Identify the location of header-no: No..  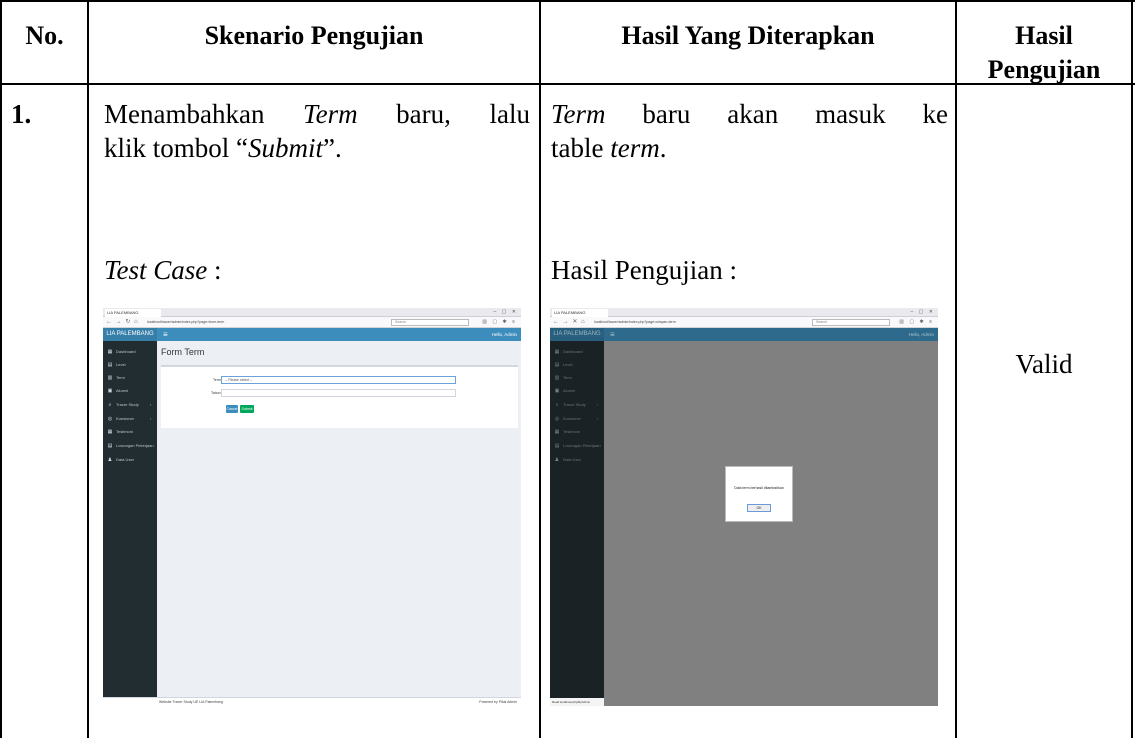
(44, 35).